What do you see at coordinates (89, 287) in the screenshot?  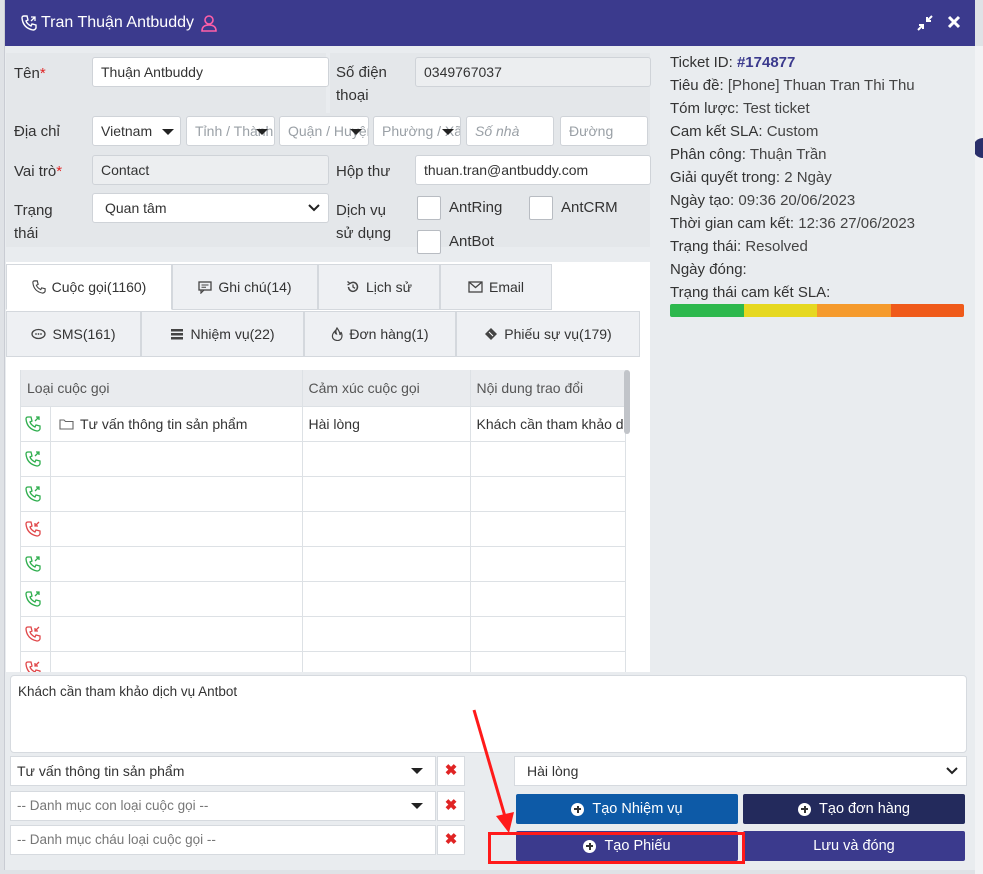 I see `tab-calls: Cuộc gọi(1160)` at bounding box center [89, 287].